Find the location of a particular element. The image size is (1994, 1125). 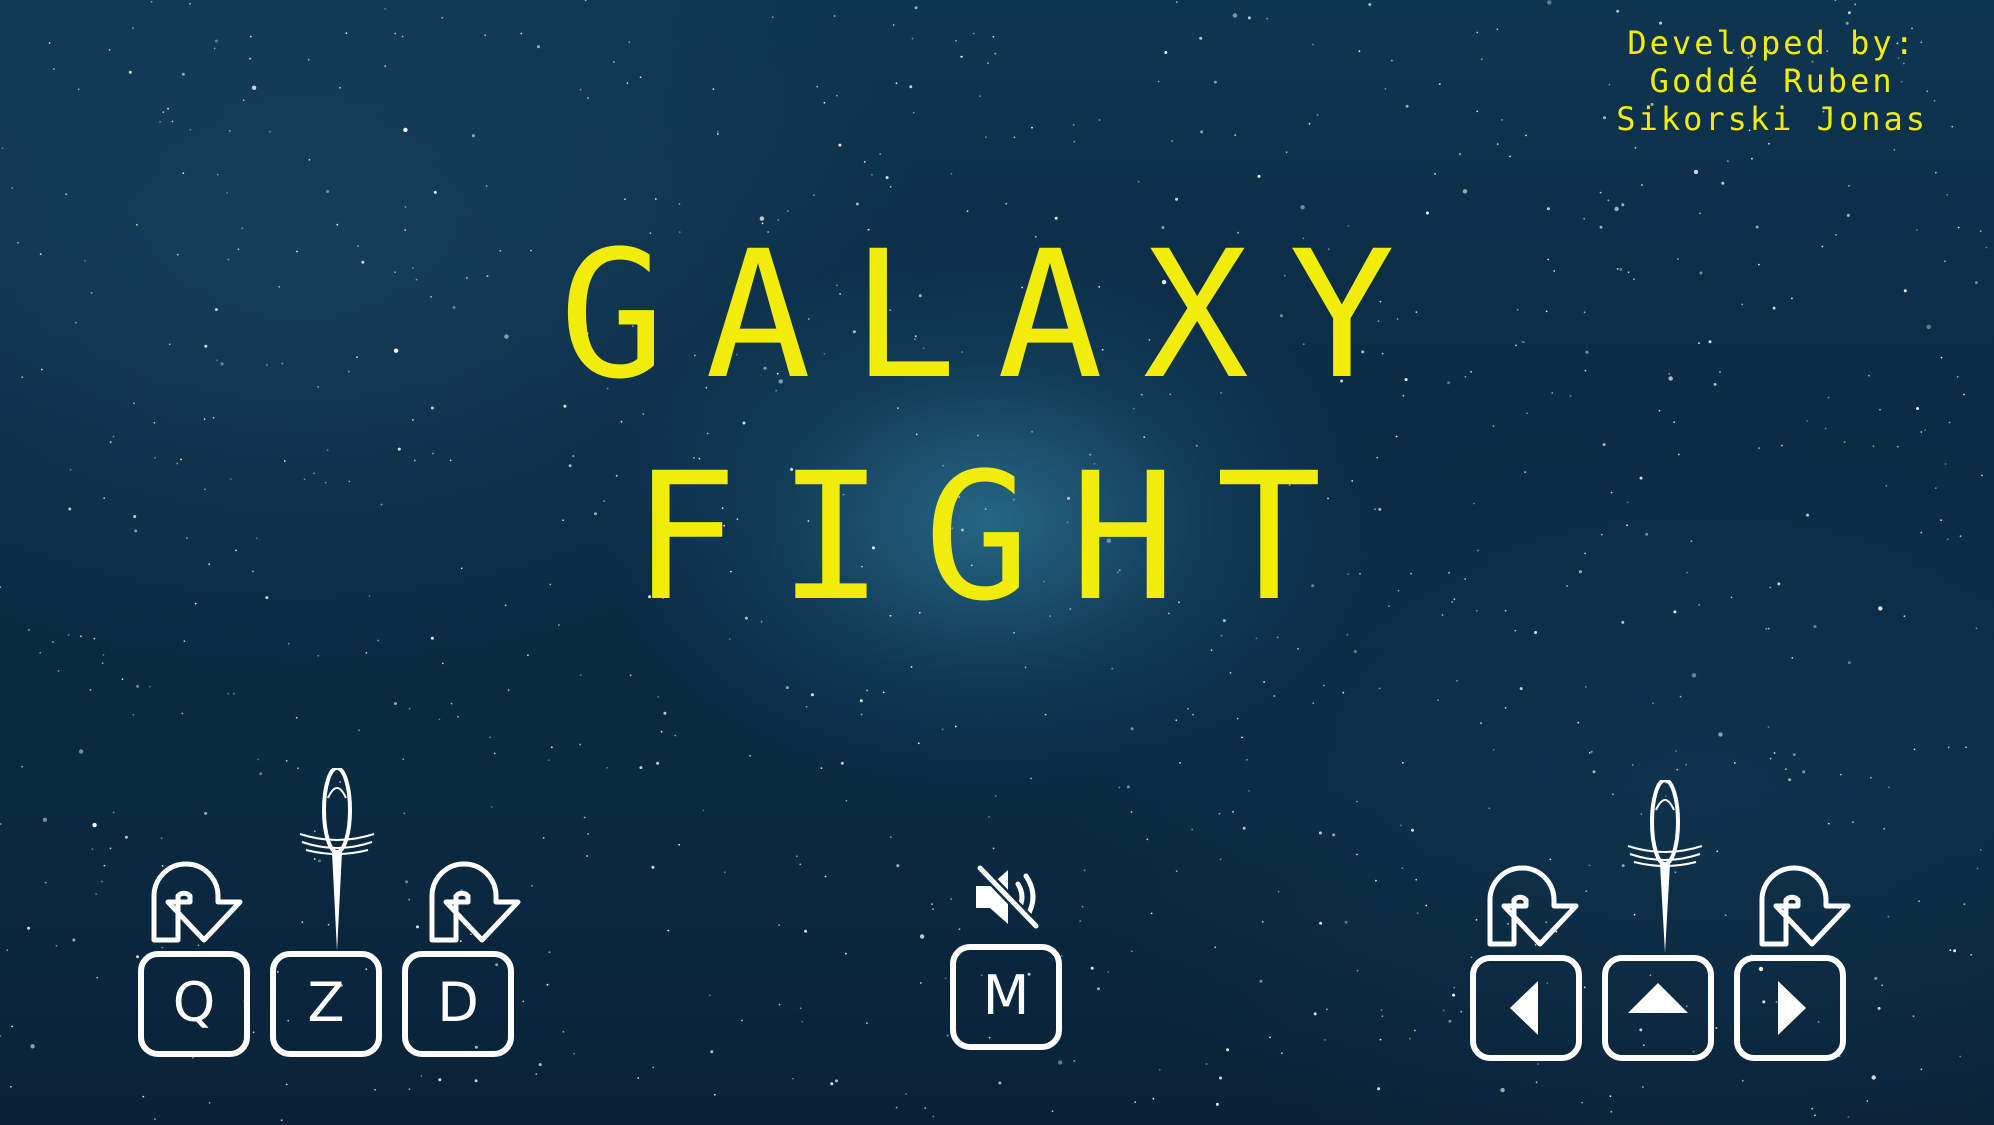

key-q: Q is located at coordinates (194, 1004).